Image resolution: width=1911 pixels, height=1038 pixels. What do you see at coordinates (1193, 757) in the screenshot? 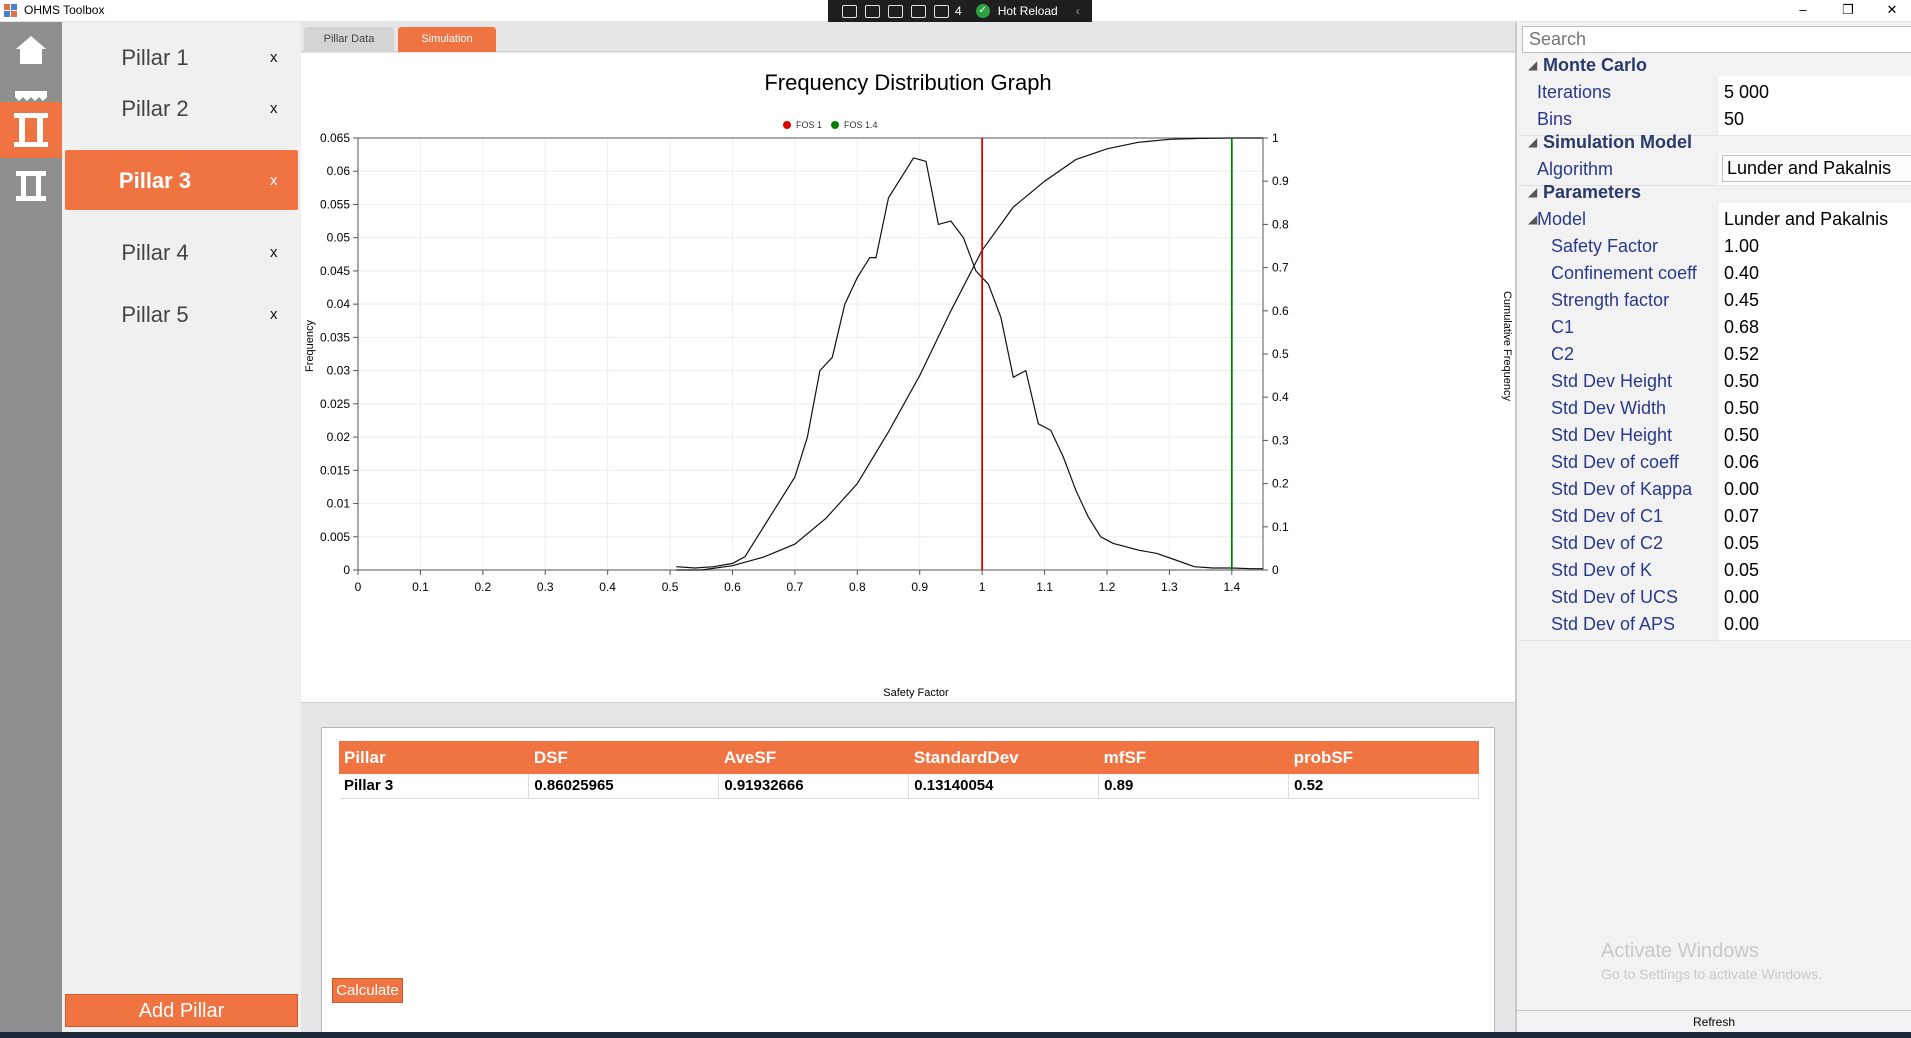
I see `column-header-mfsf: mfSF` at bounding box center [1193, 757].